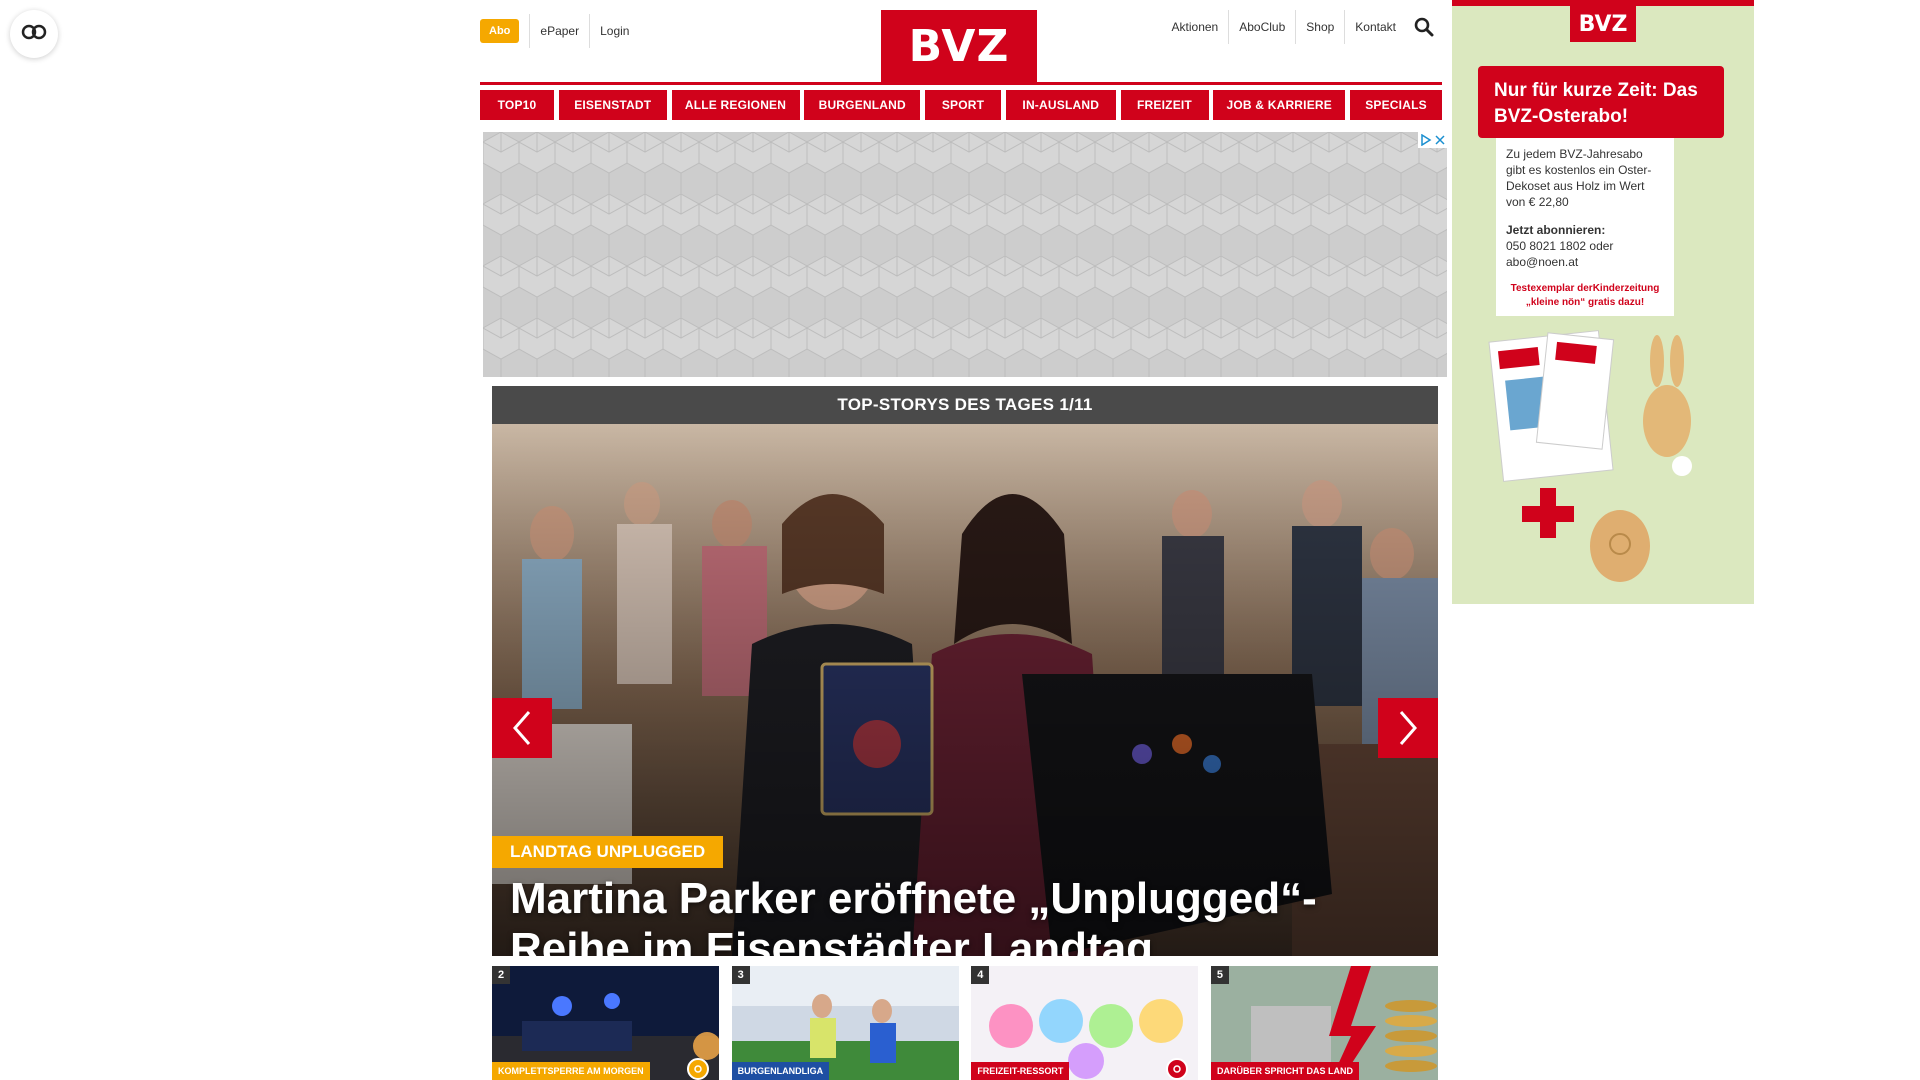 This screenshot has height=1080, width=1920. I want to click on nav-item-burgenland: BURGENLAND, so click(862, 105).